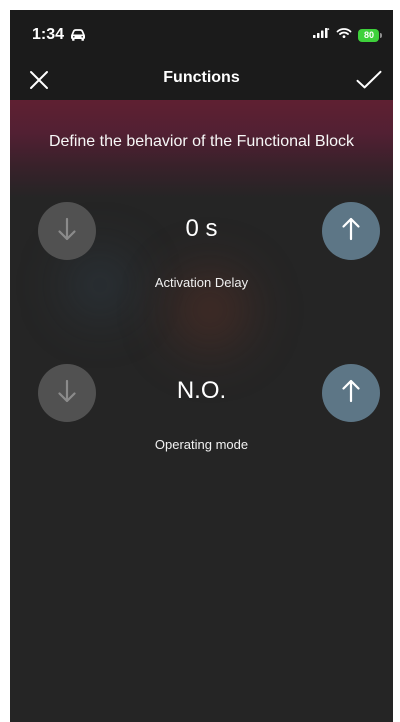 The width and height of the screenshot is (400, 722). Describe the element at coordinates (201, 282) in the screenshot. I see `activation-delay-label: Activation Delay` at that location.